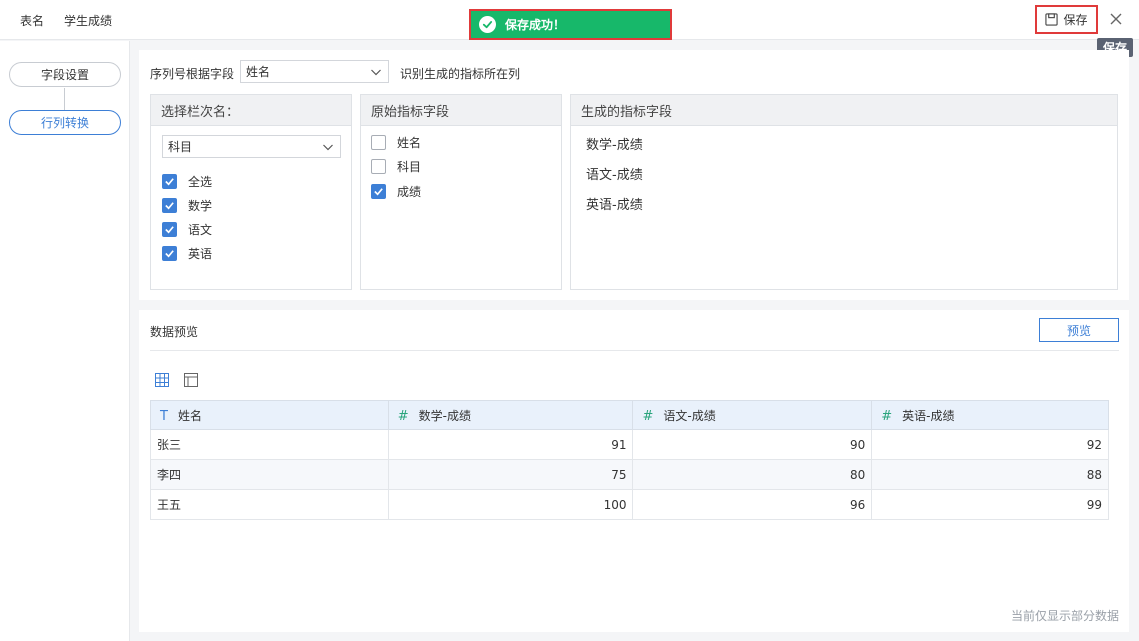  I want to click on checkbox-select-all: 全选, so click(187, 181).